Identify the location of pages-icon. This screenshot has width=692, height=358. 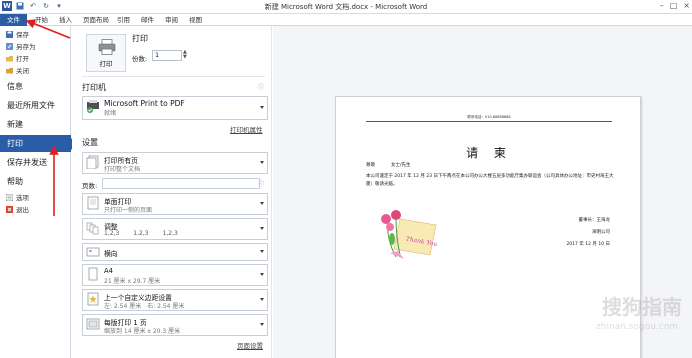
(92, 162).